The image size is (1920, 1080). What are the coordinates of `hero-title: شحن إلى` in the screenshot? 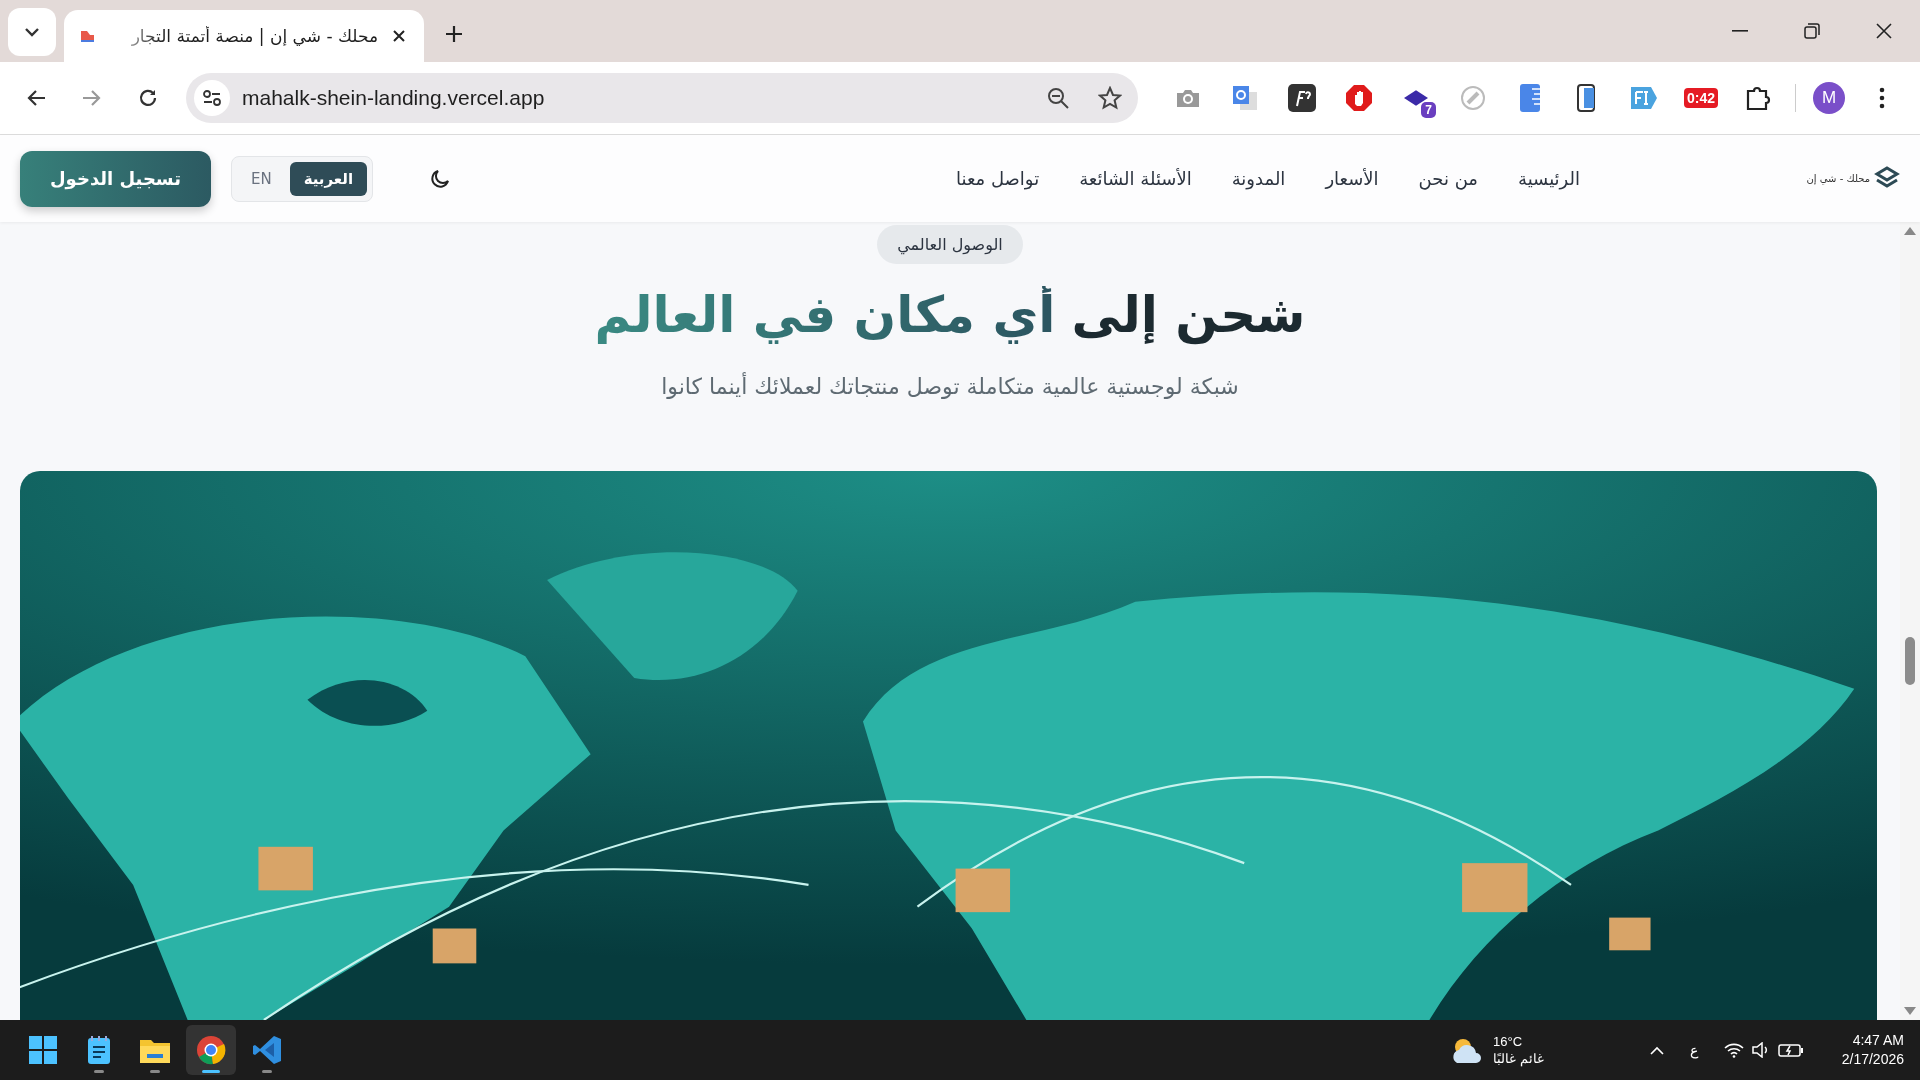 It's located at (1188, 315).